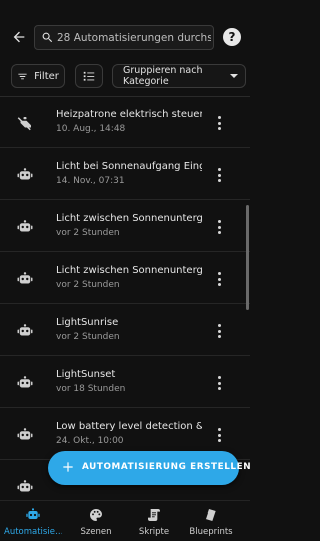 This screenshot has width=320, height=541. I want to click on automation-last-triggered: 10. Aug., 14:48, so click(91, 129).